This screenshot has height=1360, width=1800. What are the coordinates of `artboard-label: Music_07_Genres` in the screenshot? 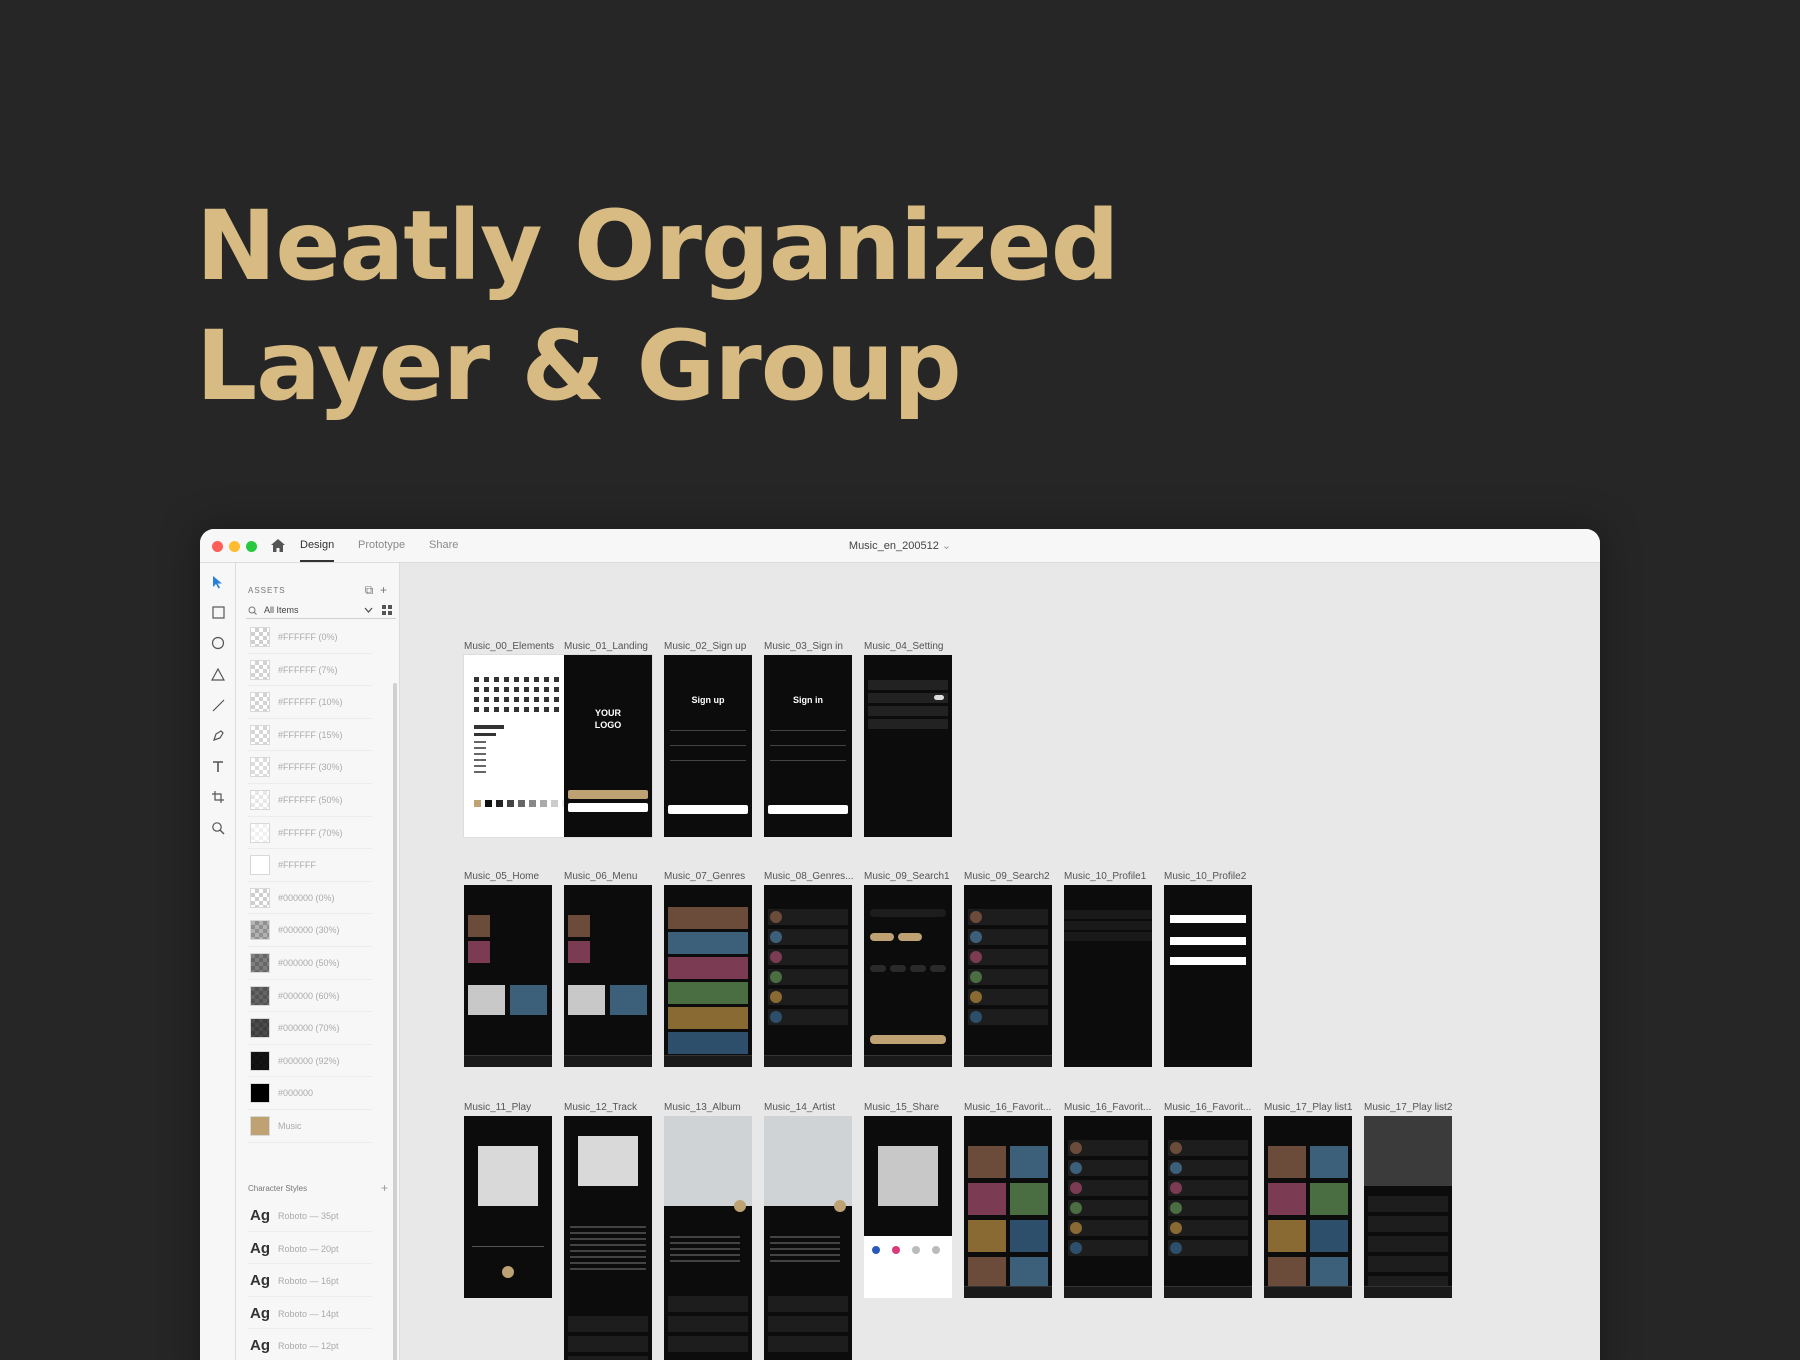 It's located at (704, 876).